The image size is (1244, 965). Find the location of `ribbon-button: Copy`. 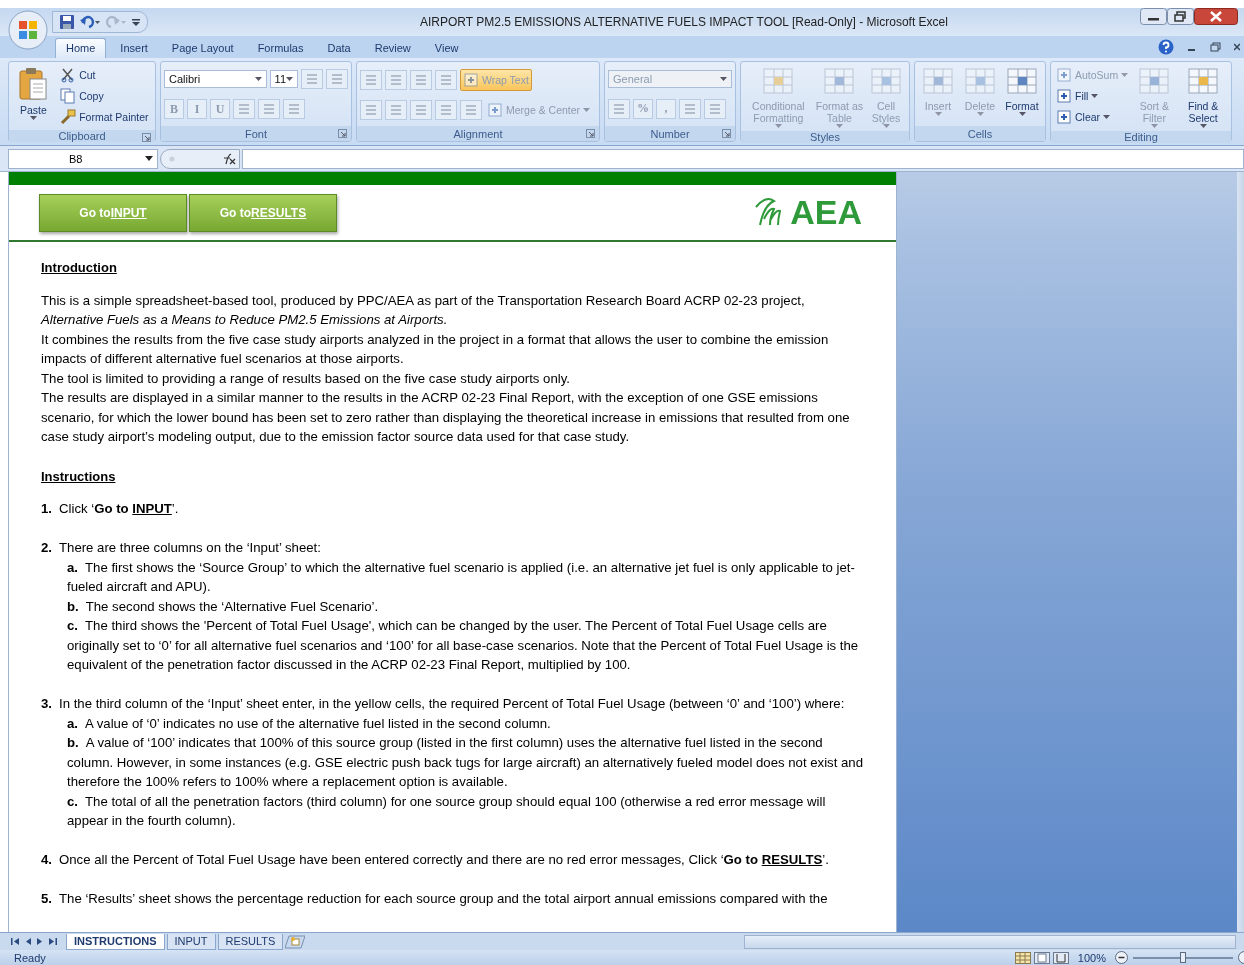

ribbon-button: Copy is located at coordinates (104, 96).